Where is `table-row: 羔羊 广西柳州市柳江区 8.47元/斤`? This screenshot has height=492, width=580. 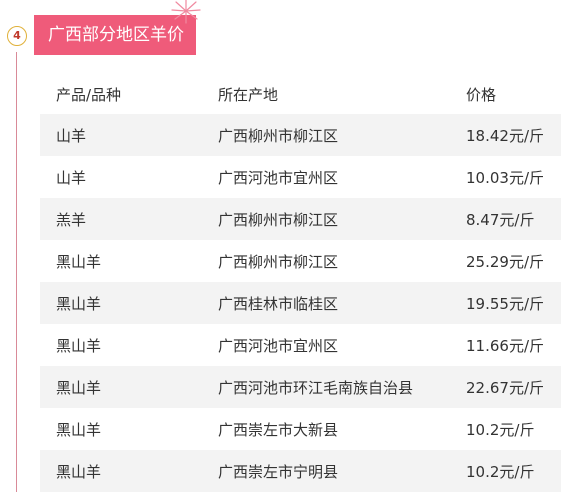
table-row: 羔羊 广西柳州市柳江区 8.47元/斤 is located at coordinates (300, 219).